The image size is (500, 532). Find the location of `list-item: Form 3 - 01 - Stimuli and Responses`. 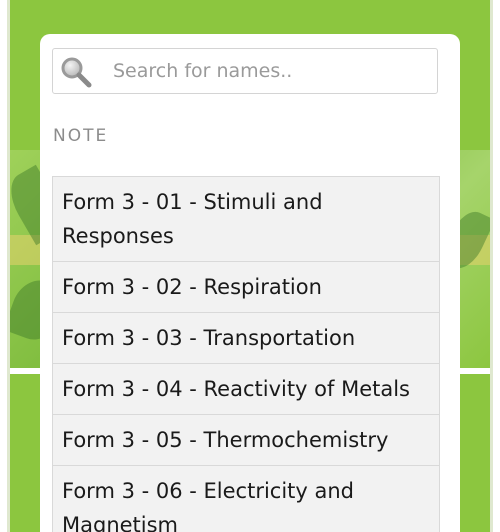

list-item: Form 3 - 01 - Stimuli and Responses is located at coordinates (246, 219).